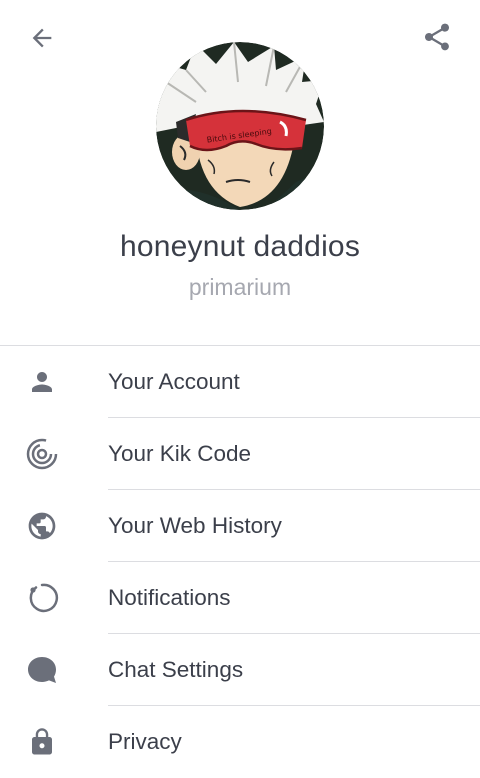  I want to click on lock-icon, so click(42, 742).